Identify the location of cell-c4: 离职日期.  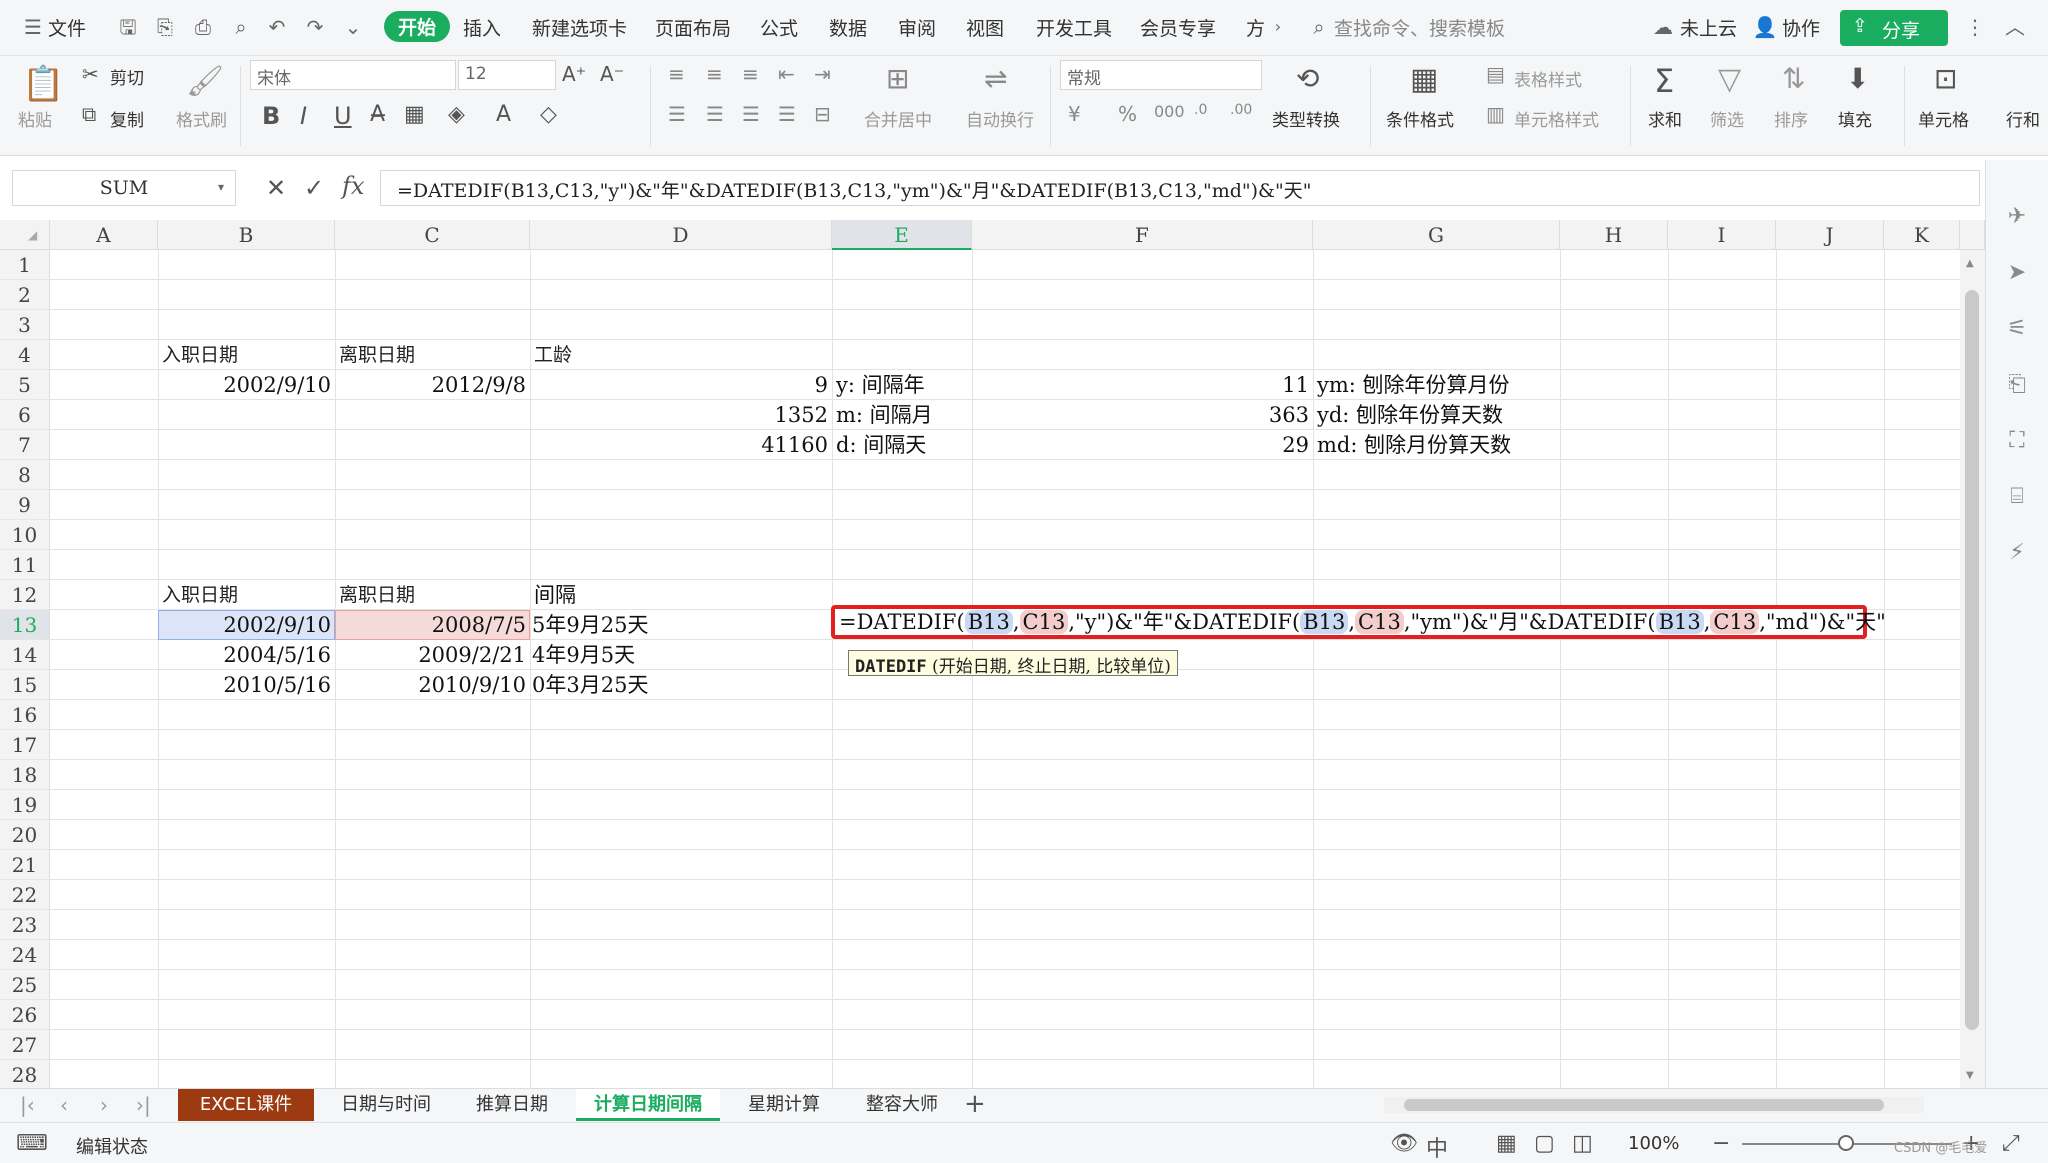
(377, 355).